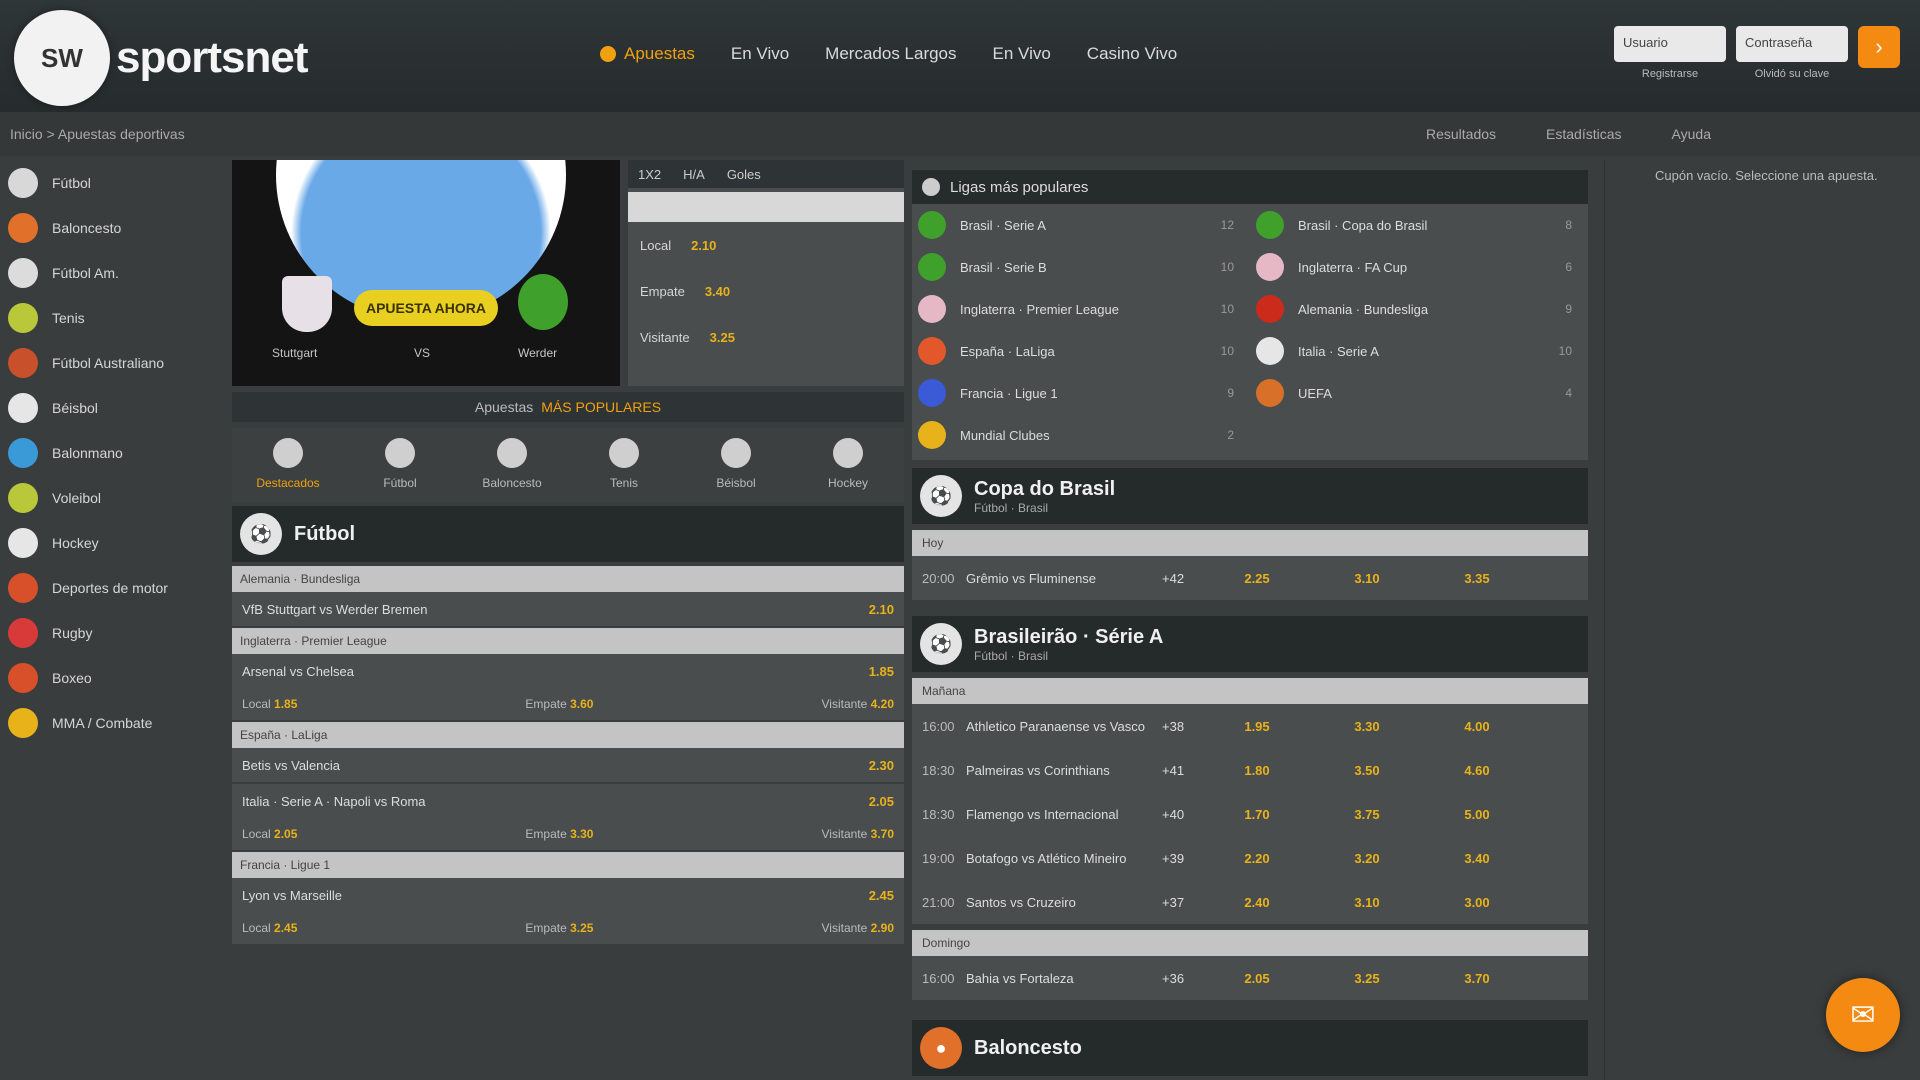  Describe the element at coordinates (110, 632) in the screenshot. I see `sidebar-item: Rugby` at that location.